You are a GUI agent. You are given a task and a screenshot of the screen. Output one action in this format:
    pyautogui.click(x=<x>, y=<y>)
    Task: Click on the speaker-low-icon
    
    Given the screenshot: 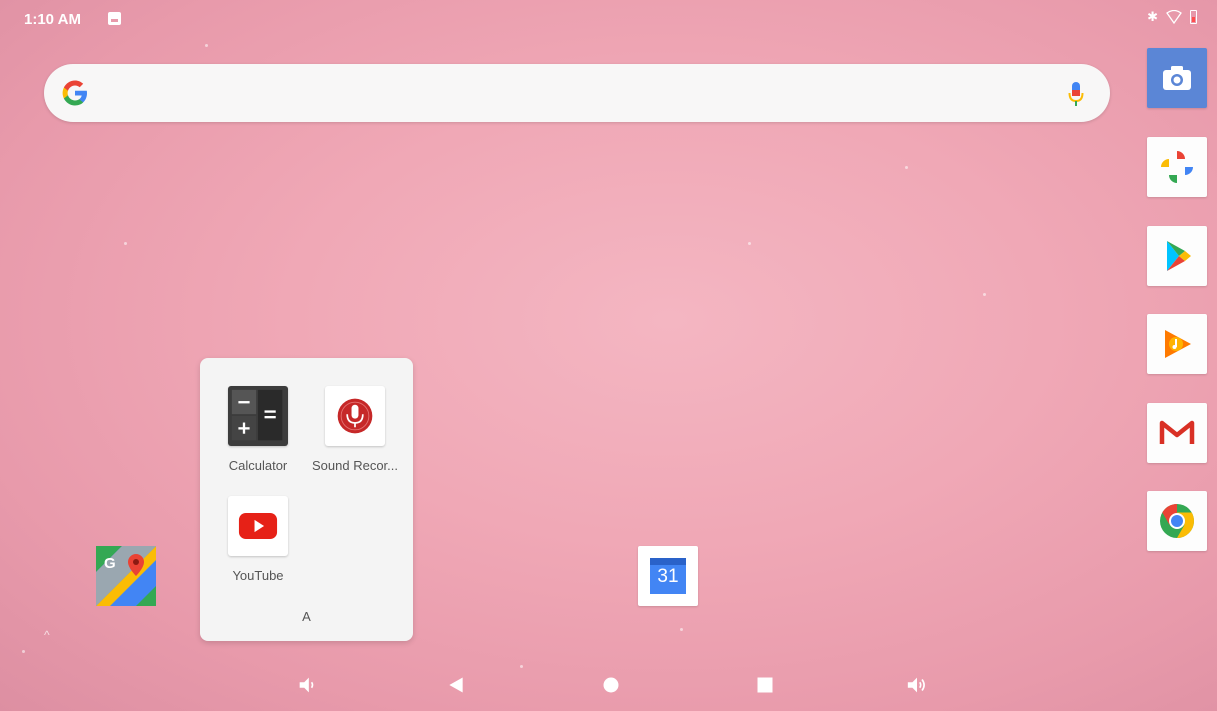 What is the action you would take?
    pyautogui.click(x=306, y=685)
    